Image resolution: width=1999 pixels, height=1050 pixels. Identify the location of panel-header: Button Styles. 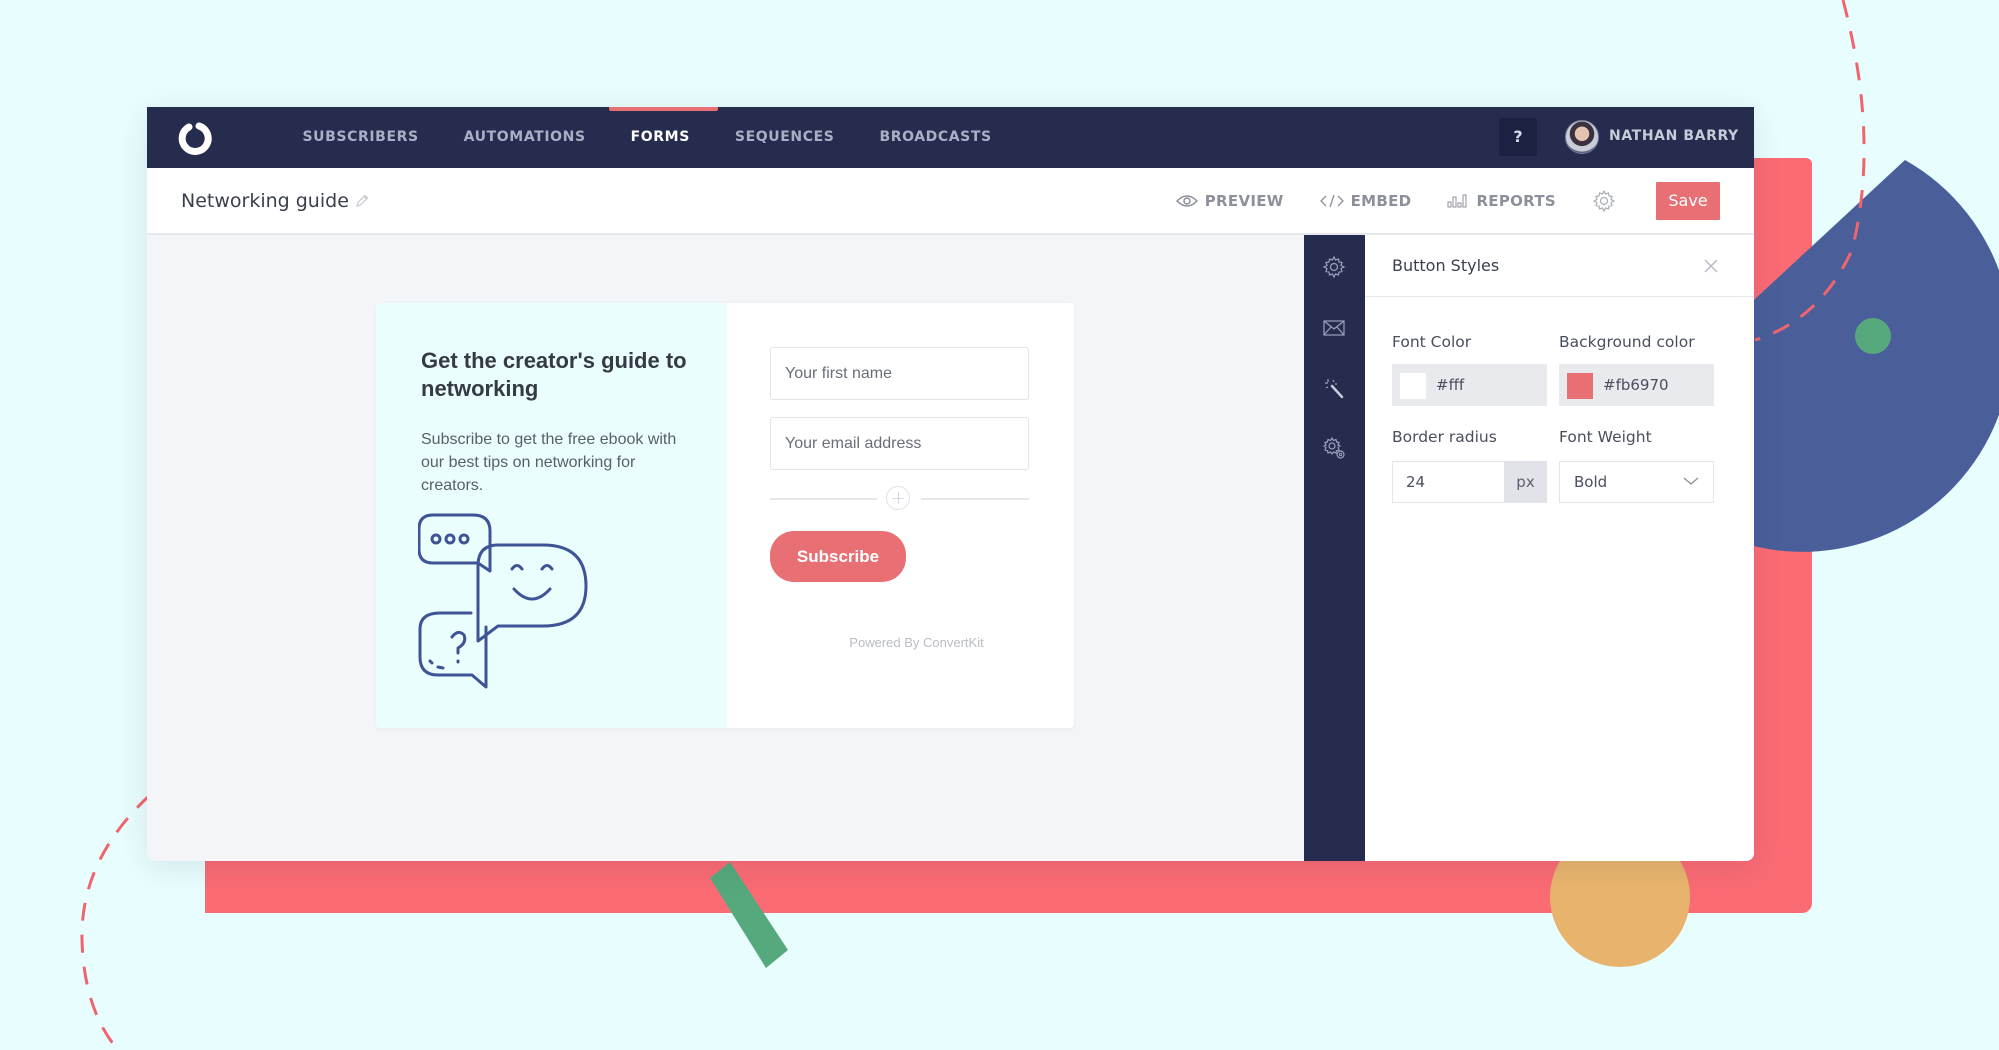
(1559, 266).